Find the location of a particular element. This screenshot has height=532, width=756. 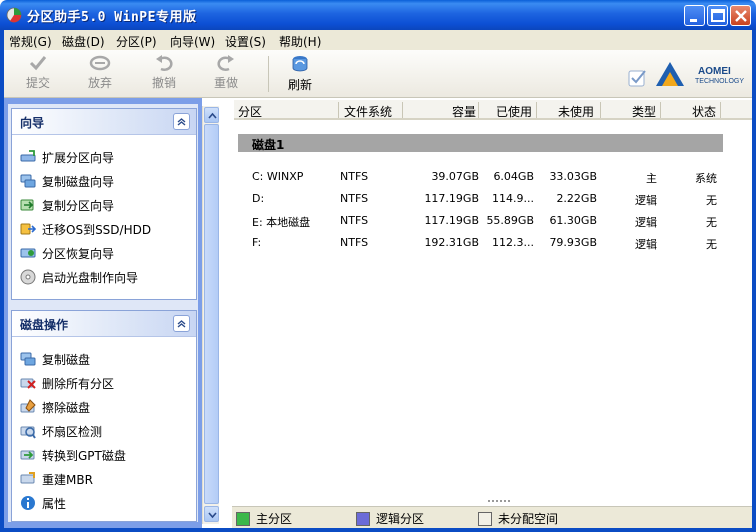

window-frame-right is located at coordinates (754, 281).